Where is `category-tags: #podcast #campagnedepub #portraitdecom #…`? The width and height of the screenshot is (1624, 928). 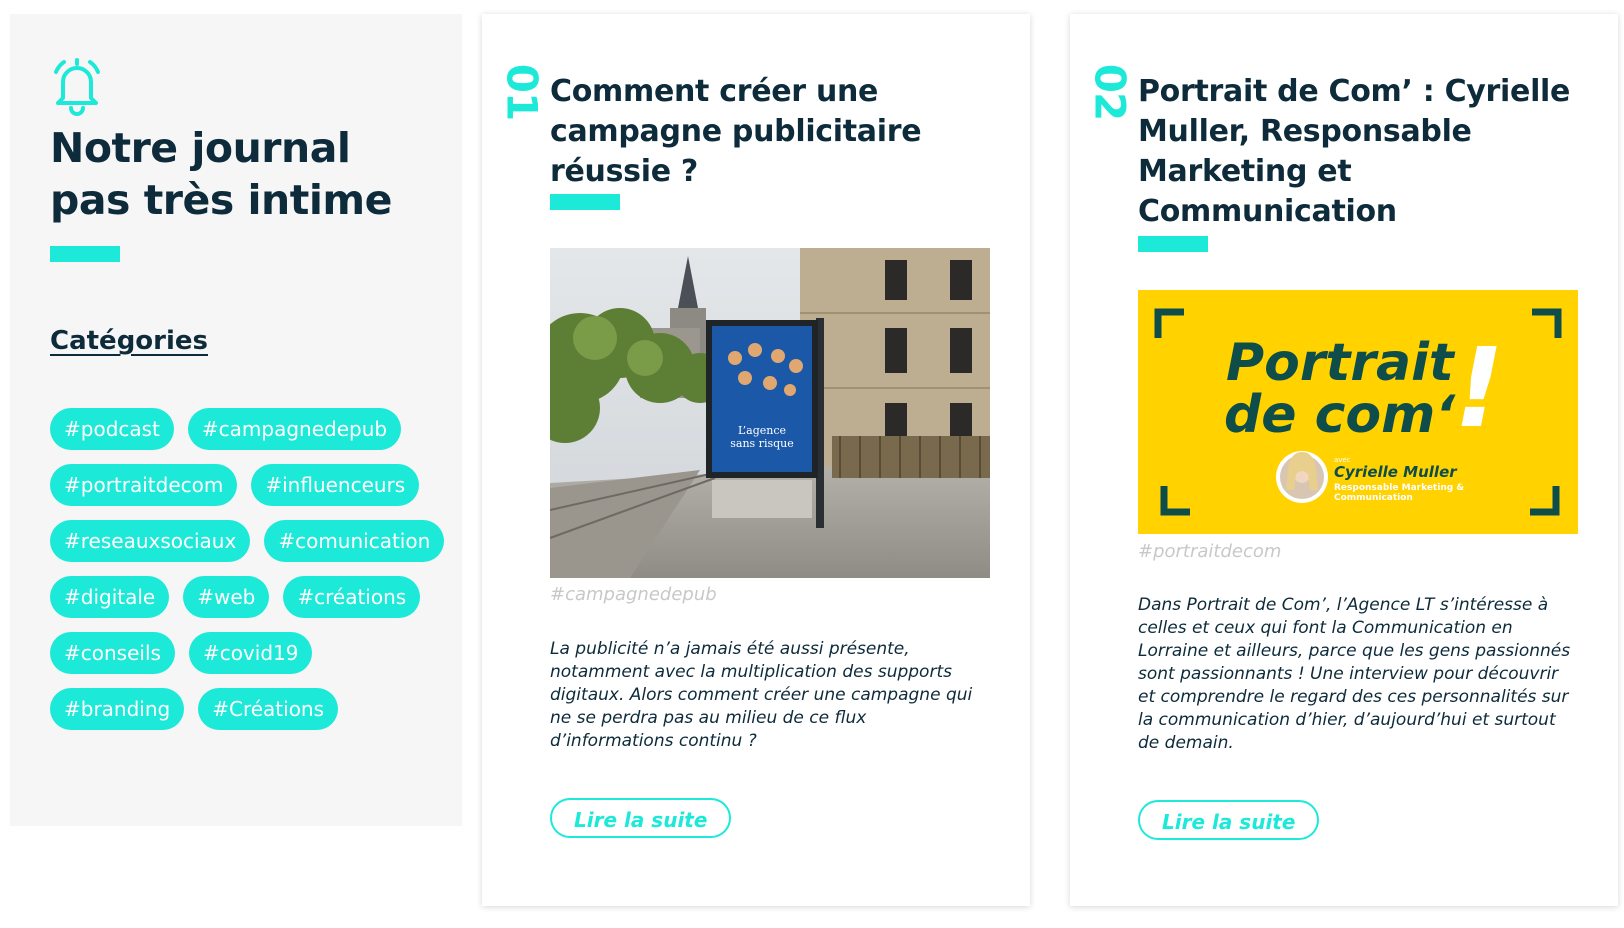 category-tags: #podcast #campagnedepub #portraitdecom #… is located at coordinates (250, 569).